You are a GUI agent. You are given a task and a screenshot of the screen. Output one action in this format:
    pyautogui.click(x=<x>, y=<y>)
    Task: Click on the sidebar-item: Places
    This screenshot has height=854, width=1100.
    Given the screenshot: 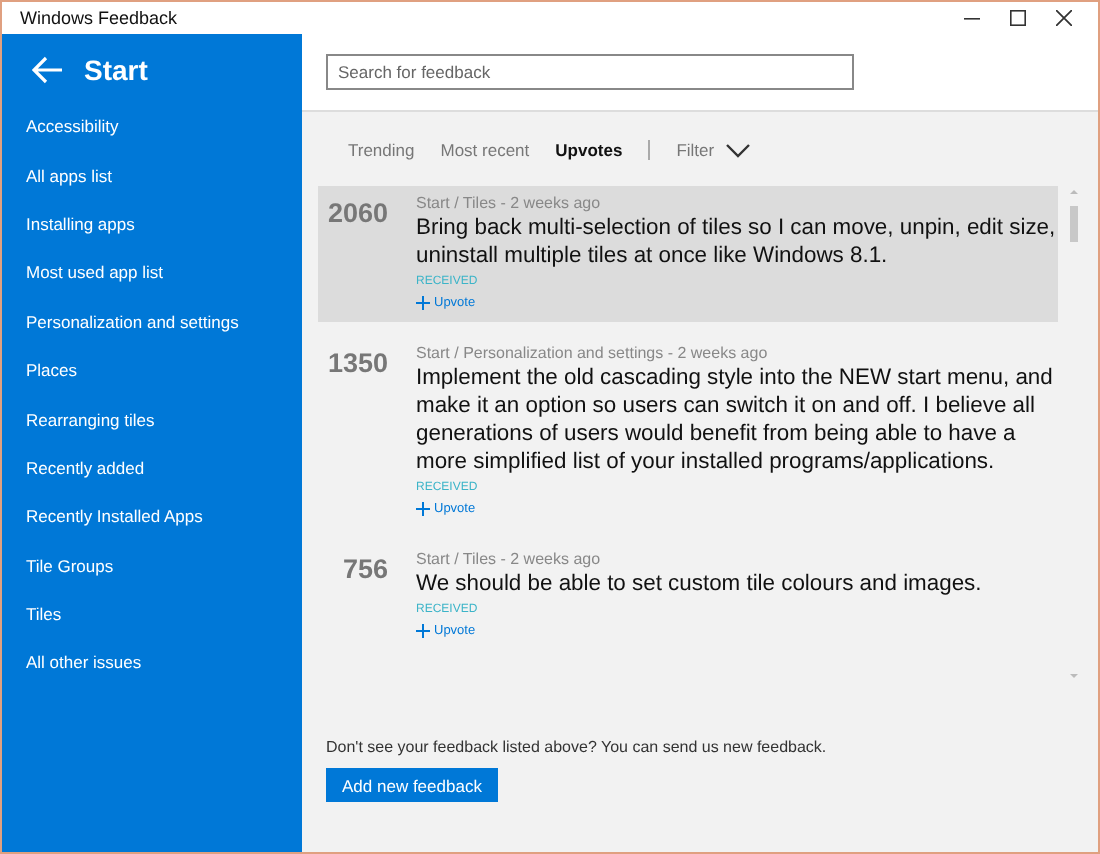 What is the action you would take?
    pyautogui.click(x=164, y=370)
    